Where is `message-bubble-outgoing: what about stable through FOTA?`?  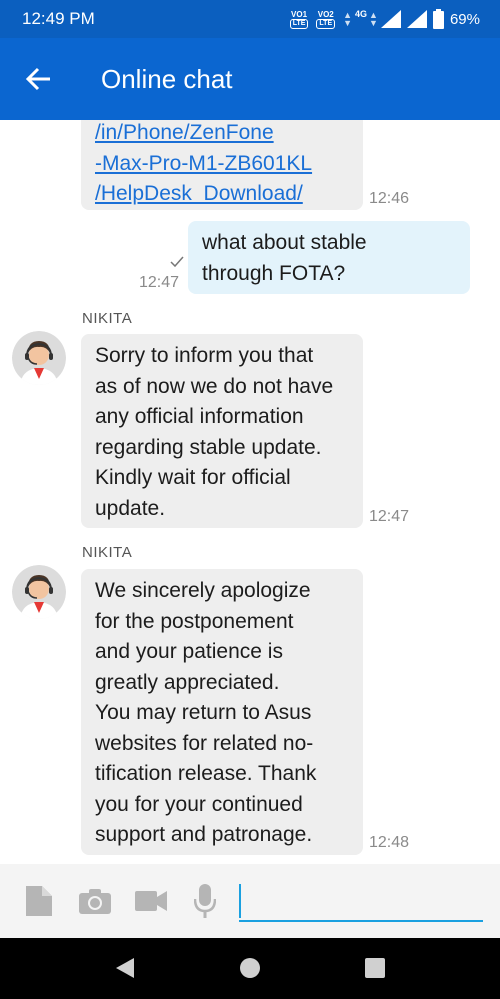
message-bubble-outgoing: what about stable through FOTA? is located at coordinates (329, 257).